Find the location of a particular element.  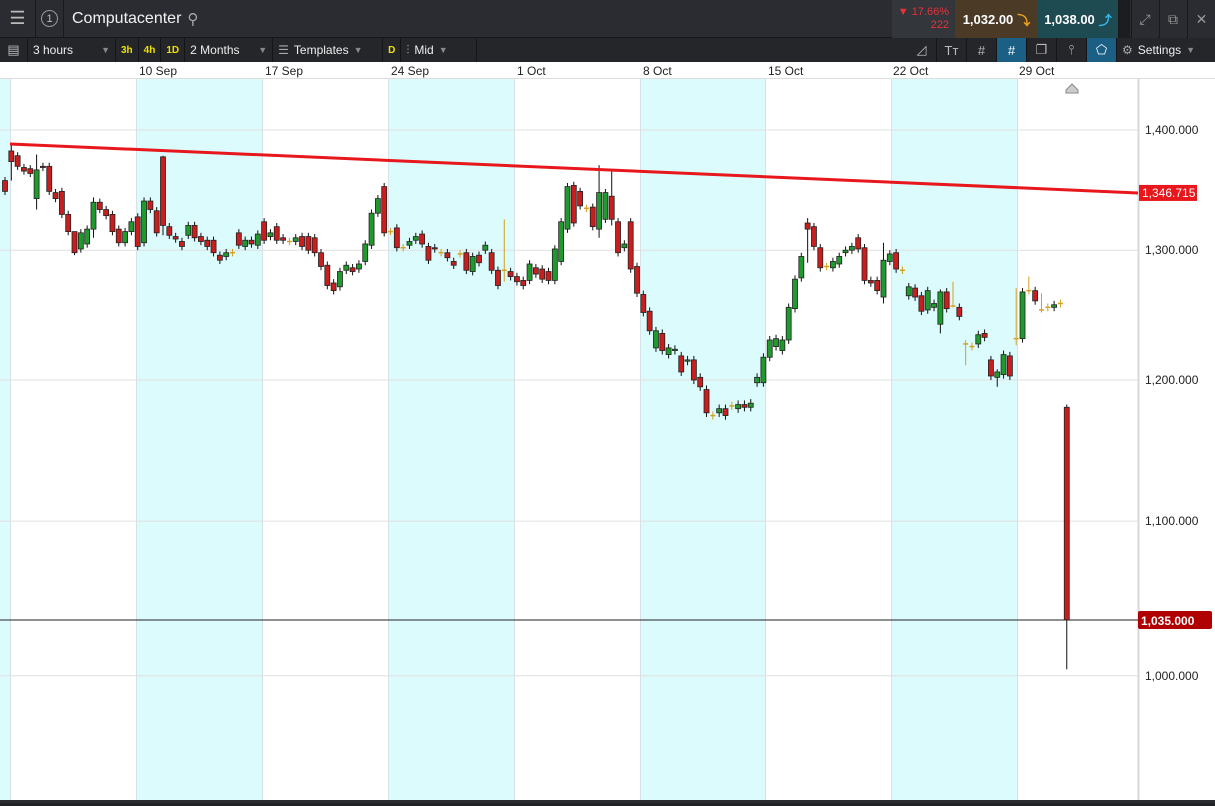

grid-pencil-icon: # is located at coordinates (1011, 50).